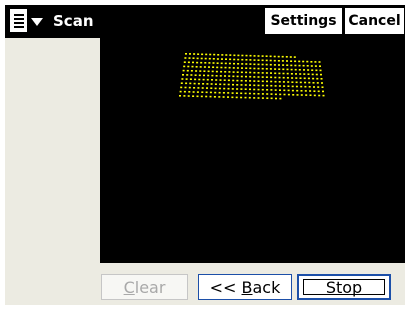 The image size is (409, 310). What do you see at coordinates (374, 21) in the screenshot?
I see `cancel-button: Cancel` at bounding box center [374, 21].